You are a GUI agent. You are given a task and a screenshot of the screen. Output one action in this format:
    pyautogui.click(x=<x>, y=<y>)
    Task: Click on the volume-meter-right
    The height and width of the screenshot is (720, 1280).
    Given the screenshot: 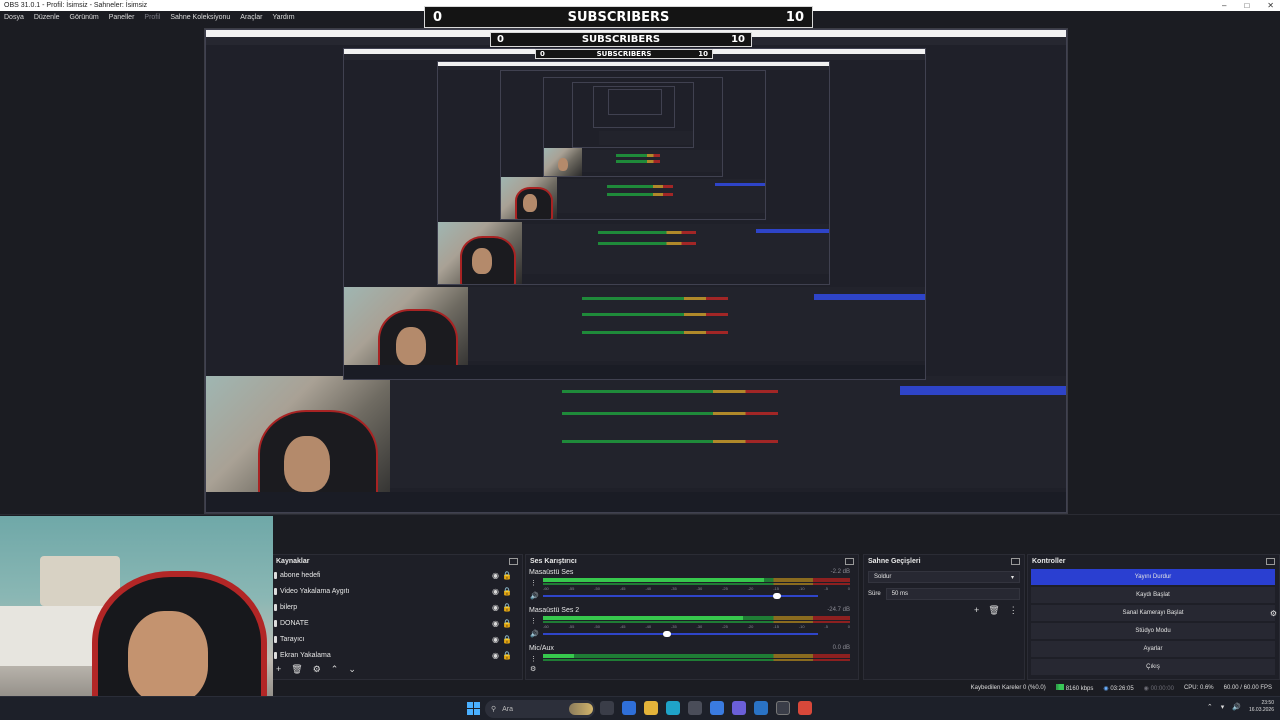 What is the action you would take?
    pyautogui.click(x=696, y=622)
    